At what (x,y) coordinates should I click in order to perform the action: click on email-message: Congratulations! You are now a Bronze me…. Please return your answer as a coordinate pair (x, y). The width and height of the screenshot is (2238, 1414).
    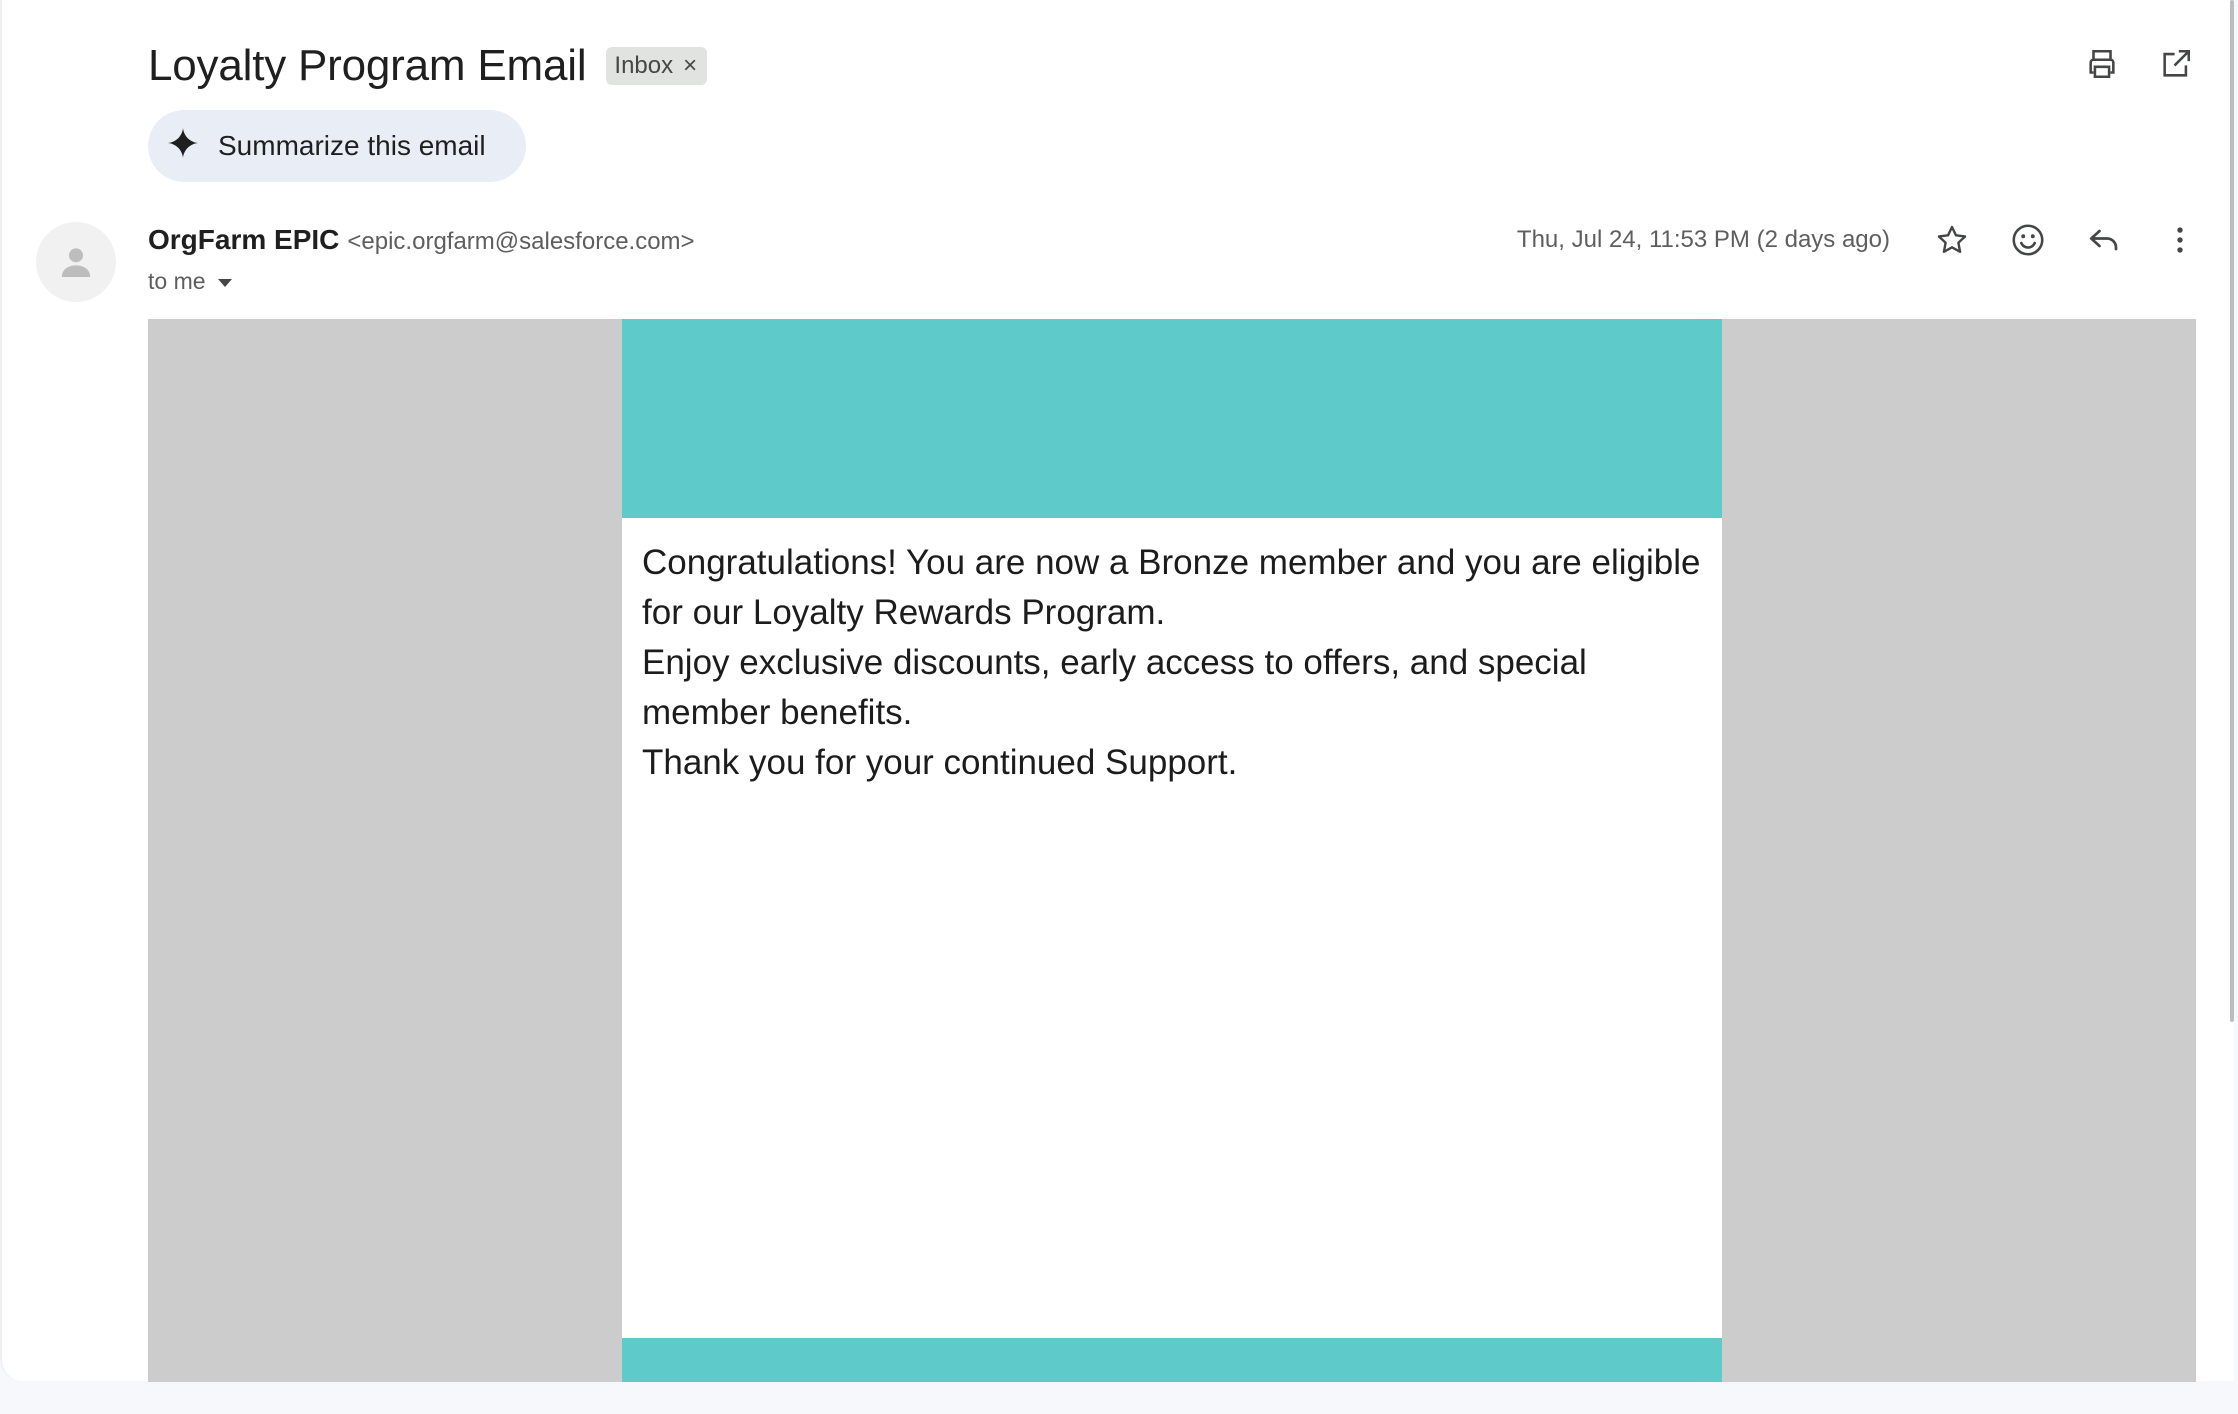
    Looking at the image, I should click on (1172, 653).